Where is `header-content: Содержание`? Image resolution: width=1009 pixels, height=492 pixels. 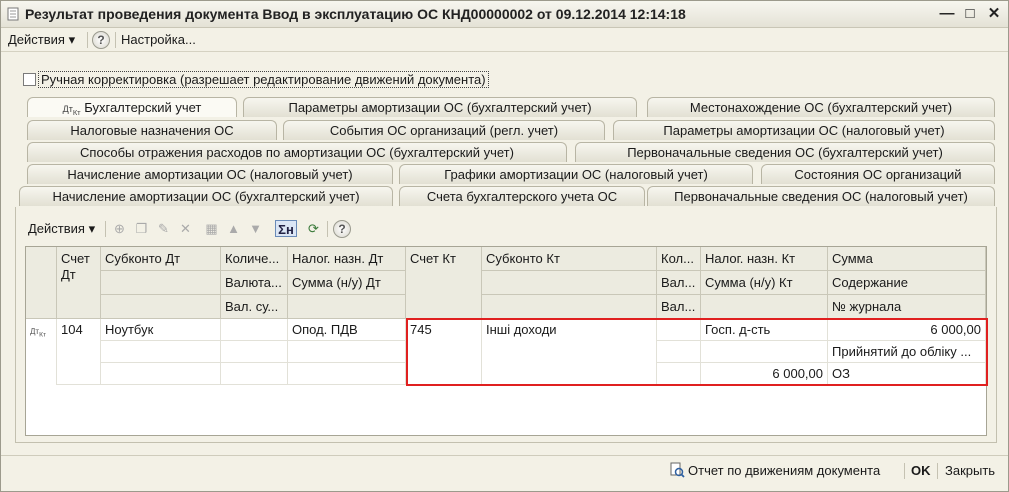
header-content: Содержание is located at coordinates (907, 283).